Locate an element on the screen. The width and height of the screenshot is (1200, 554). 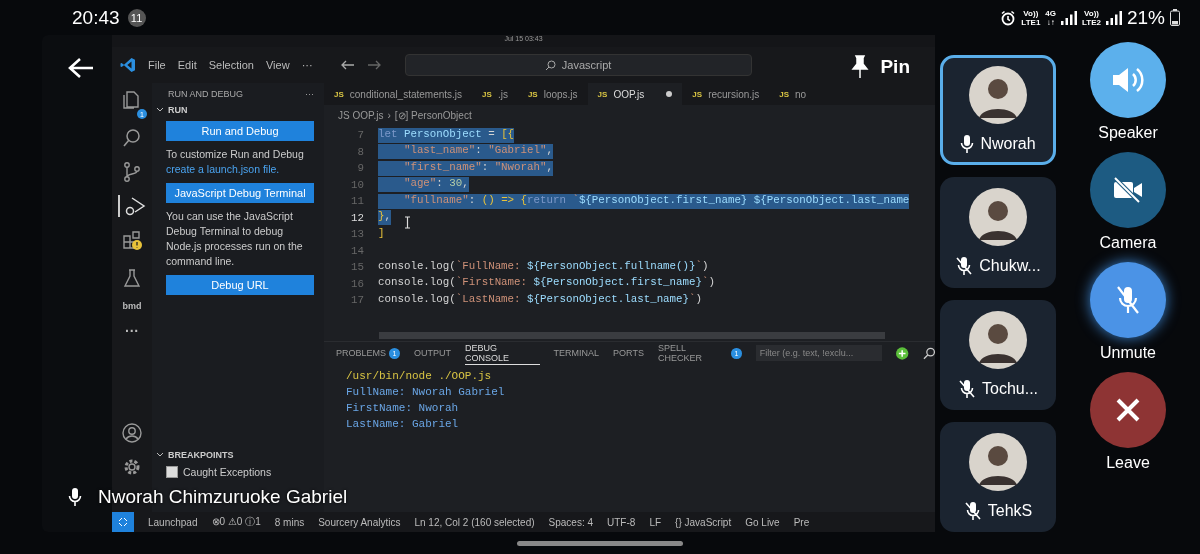
back-arrow-icon is located at coordinates (347, 65).